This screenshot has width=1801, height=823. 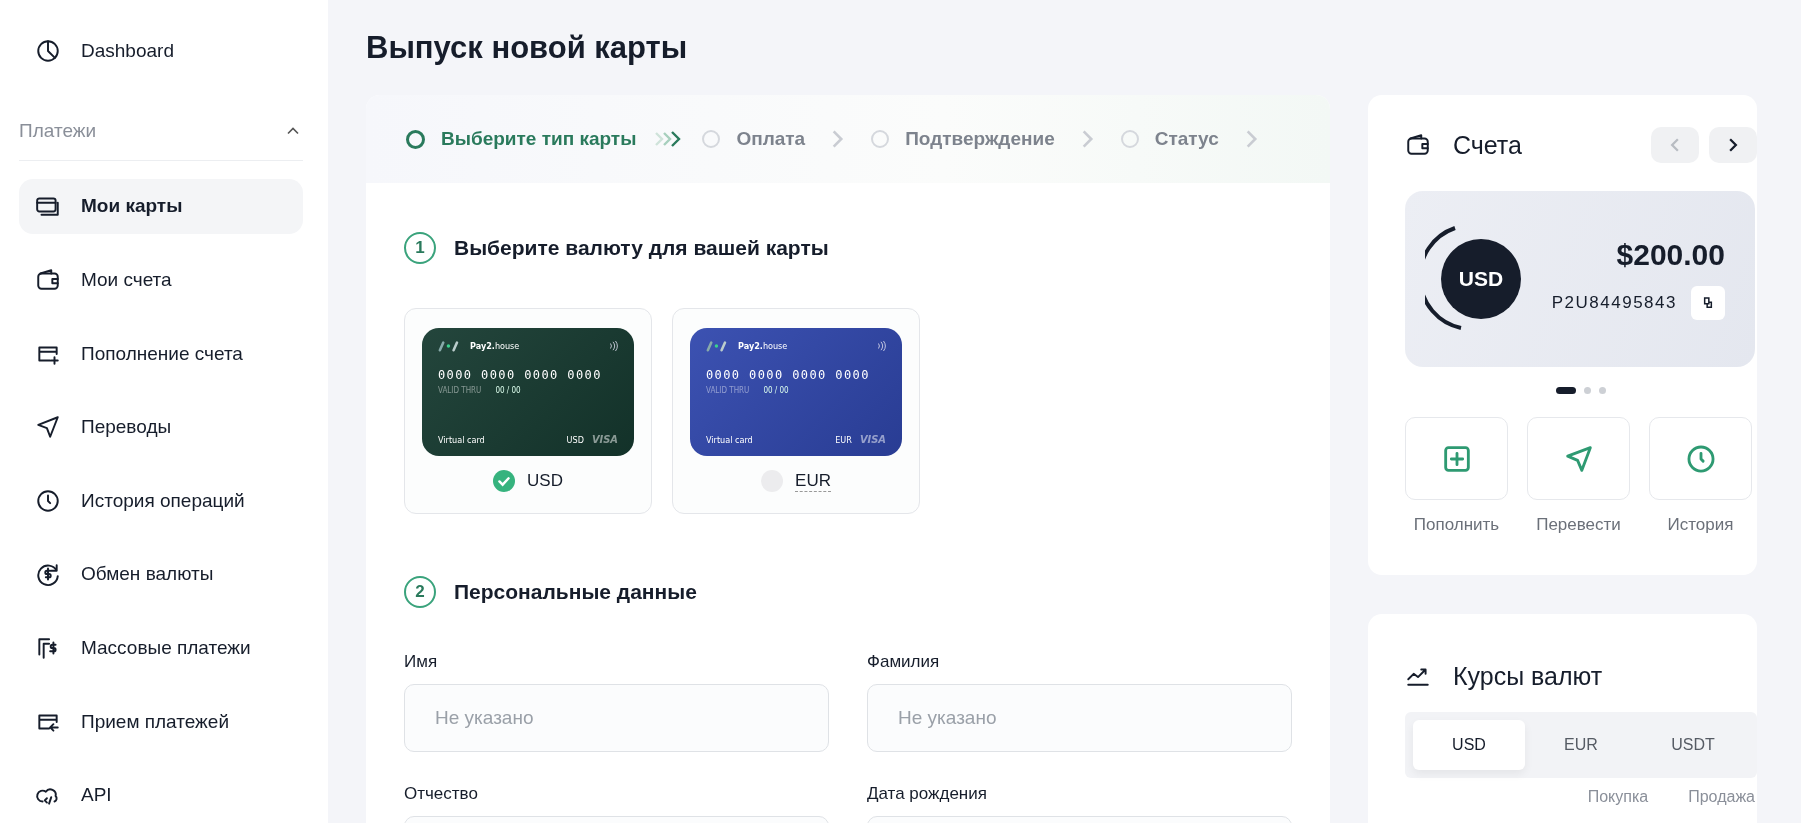 What do you see at coordinates (161, 574) in the screenshot?
I see `sidebar-item: Обмен валюты` at bounding box center [161, 574].